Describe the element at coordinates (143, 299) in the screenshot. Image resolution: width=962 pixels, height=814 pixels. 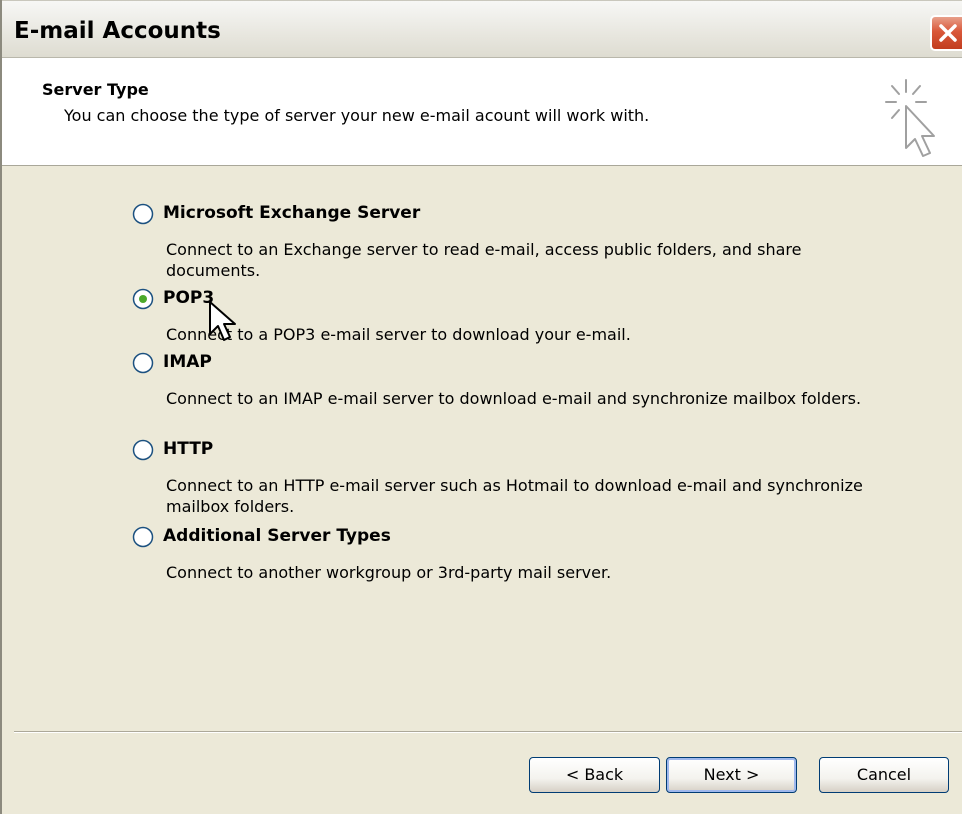
I see `radio-selected-icon` at that location.